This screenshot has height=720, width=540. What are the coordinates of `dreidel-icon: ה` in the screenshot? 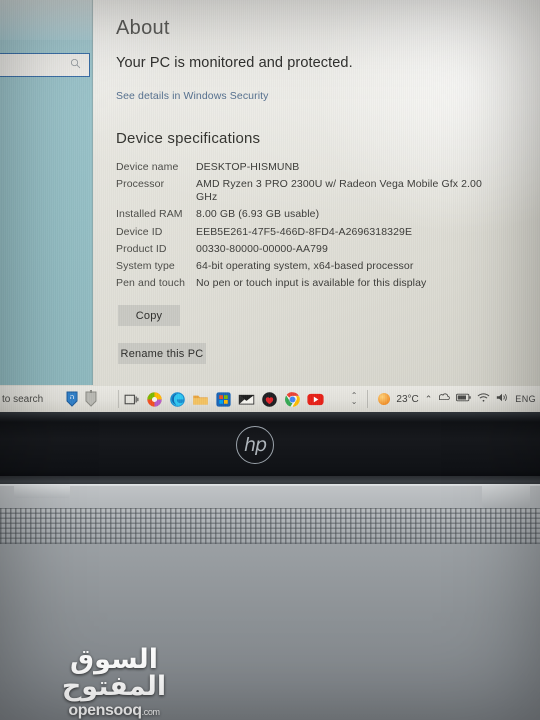 It's located at (72, 399).